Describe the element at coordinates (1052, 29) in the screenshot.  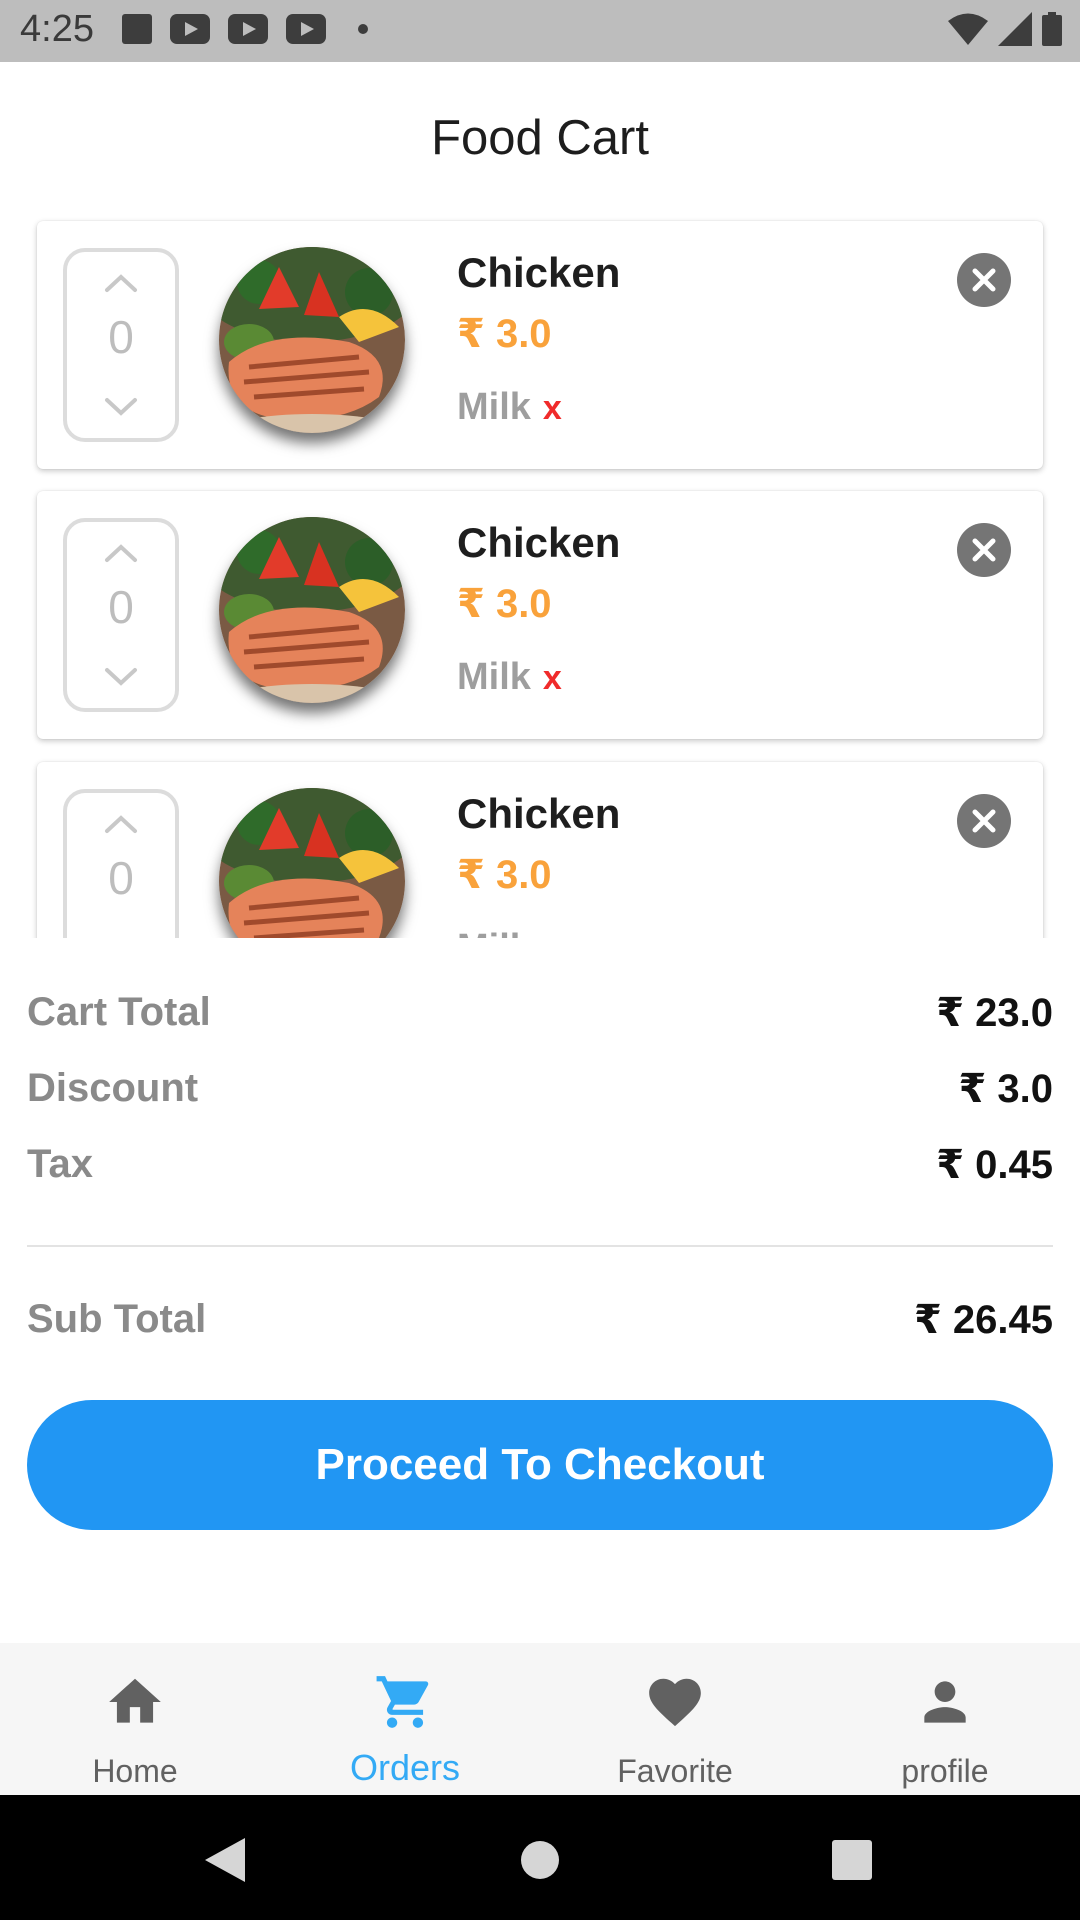
I see `battery-icon` at that location.